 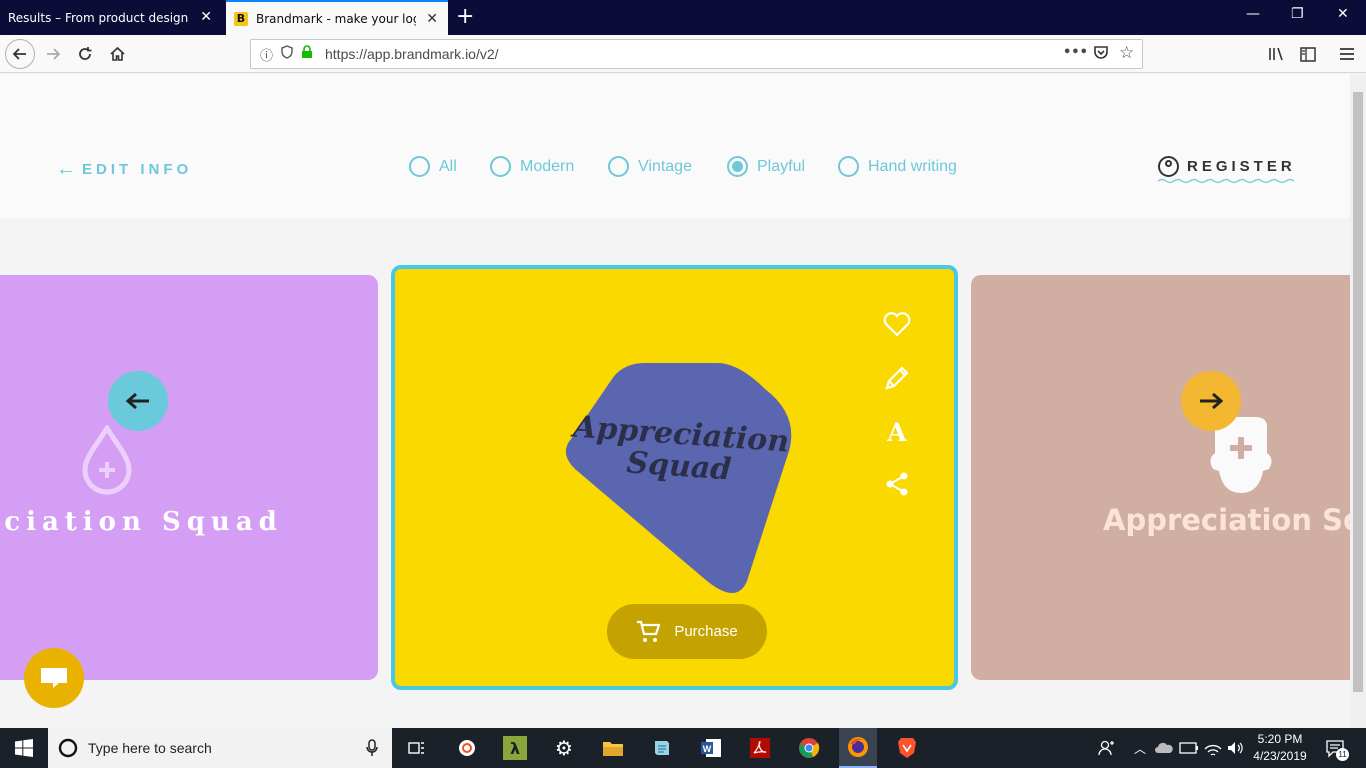 I want to click on microphone-icon, so click(x=372, y=748).